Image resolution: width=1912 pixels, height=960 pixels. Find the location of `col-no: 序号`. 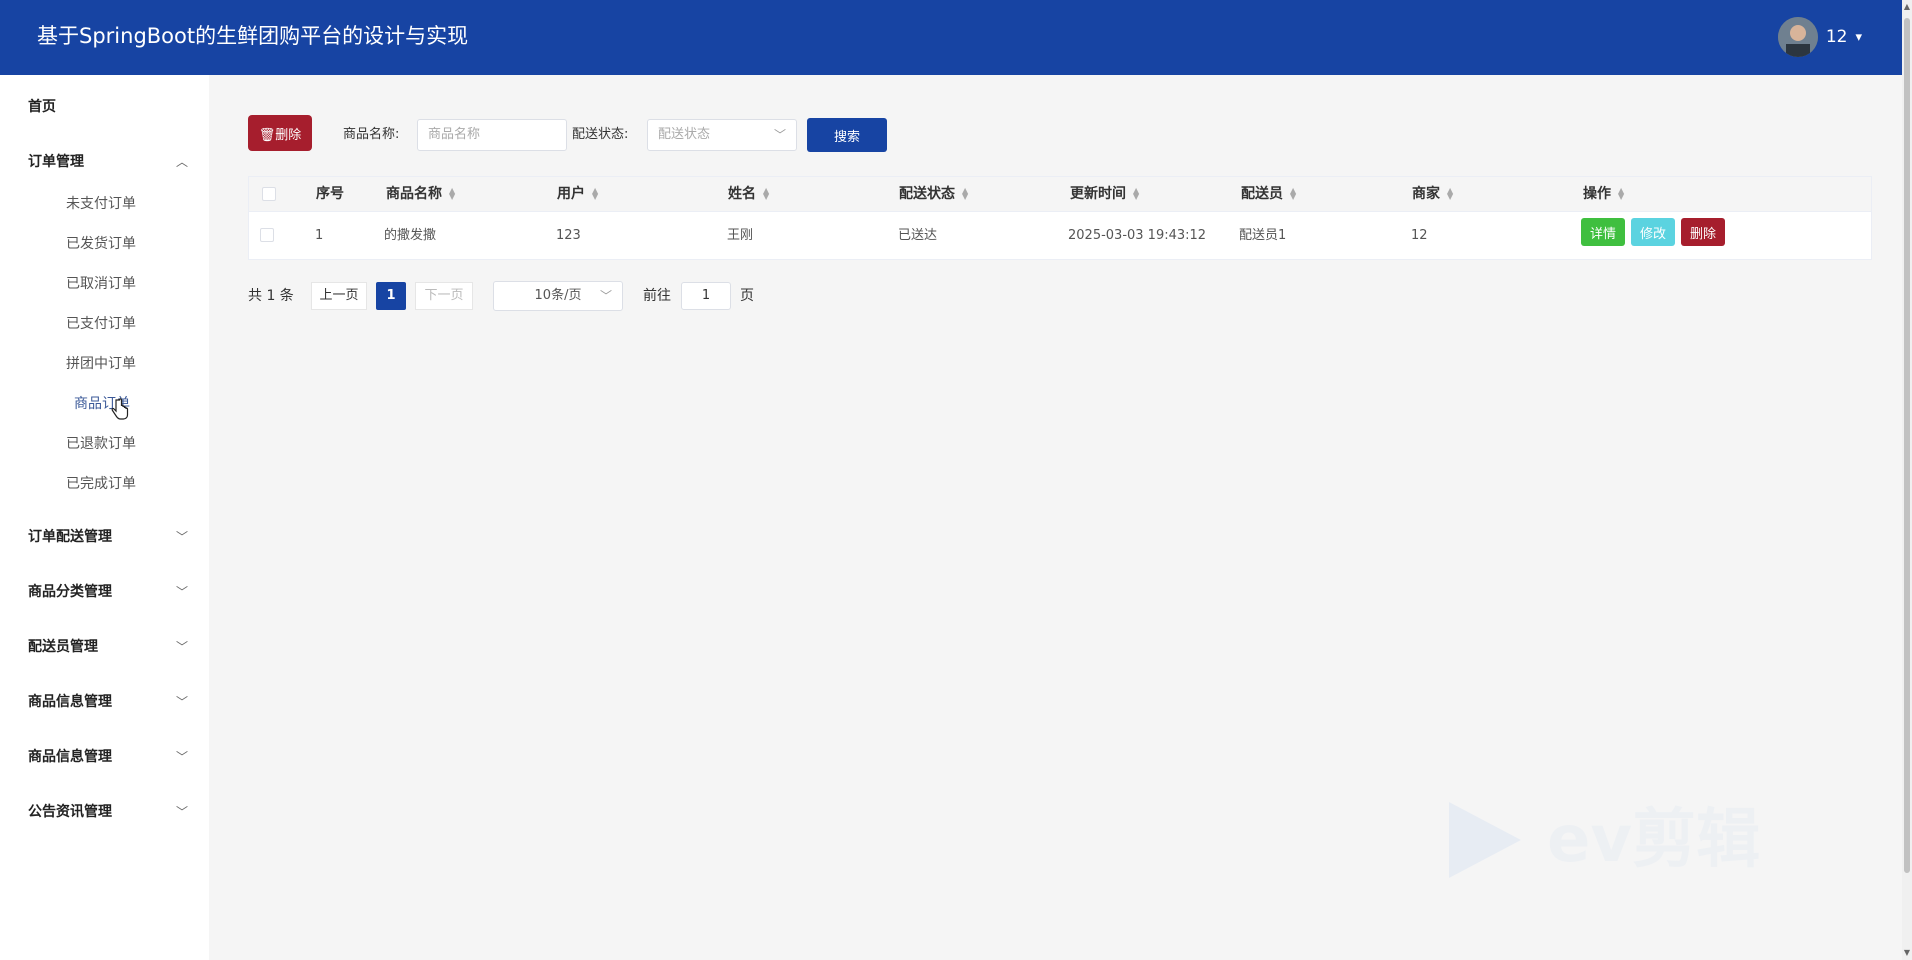

col-no: 序号 is located at coordinates (330, 194).